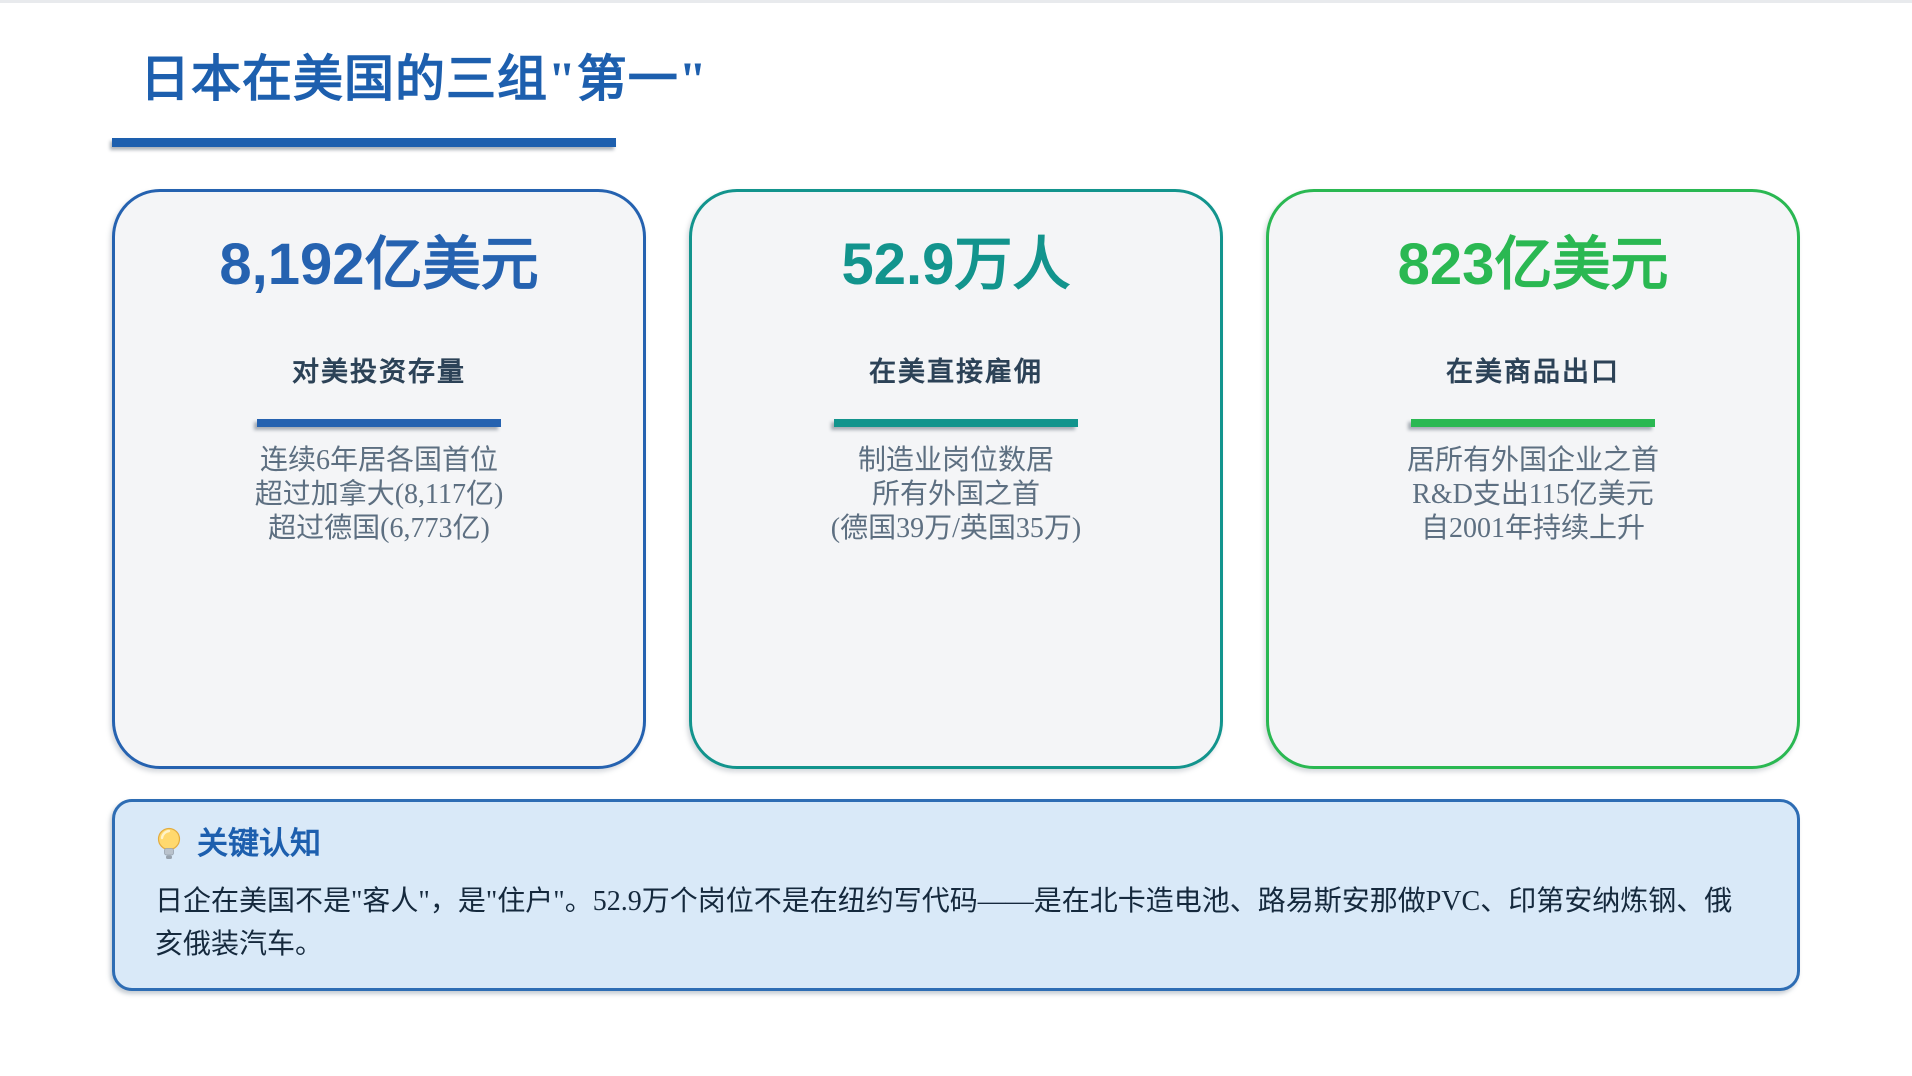 Image resolution: width=1912 pixels, height=1076 pixels. Describe the element at coordinates (378, 460) in the screenshot. I see `stat-detail-line: 连续6年居各国首位` at that location.